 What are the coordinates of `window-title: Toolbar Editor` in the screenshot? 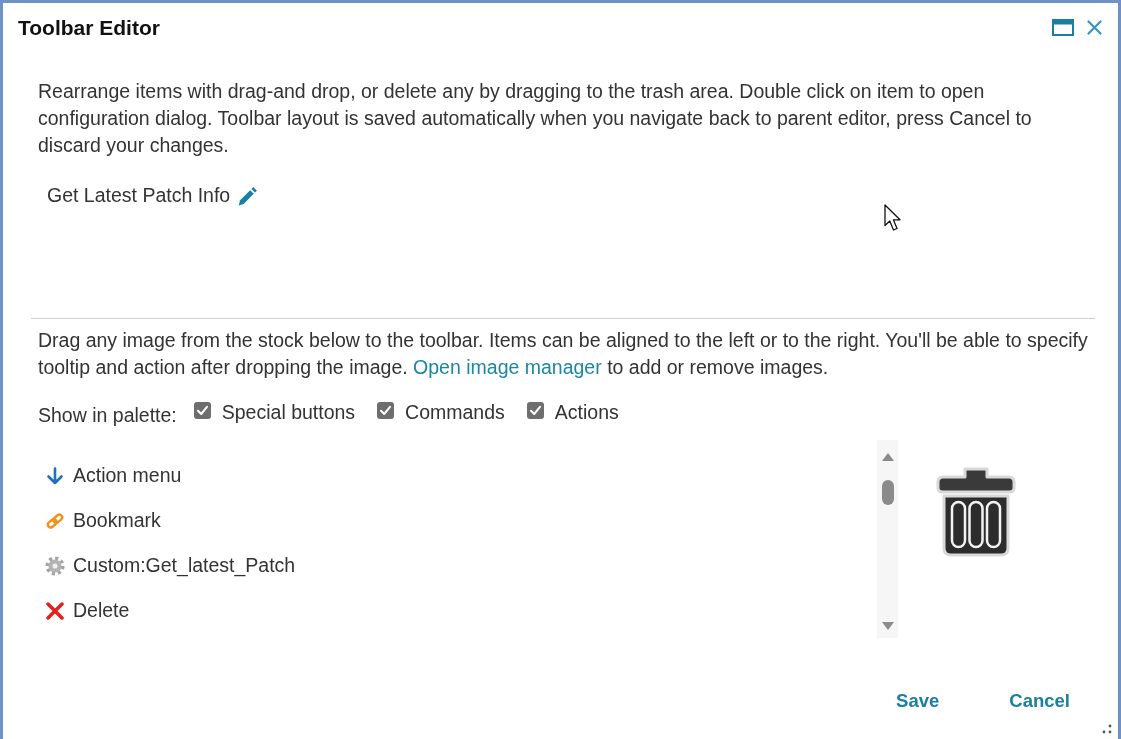 It's located at (89, 27).